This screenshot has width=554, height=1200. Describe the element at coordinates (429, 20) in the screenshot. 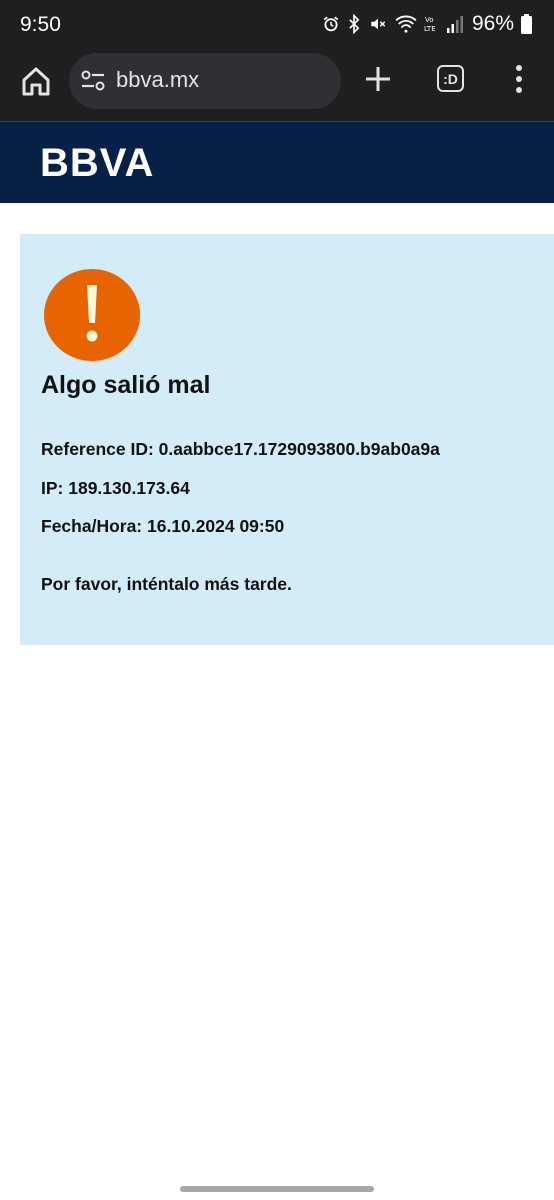

I see `svg-text: Vo` at that location.